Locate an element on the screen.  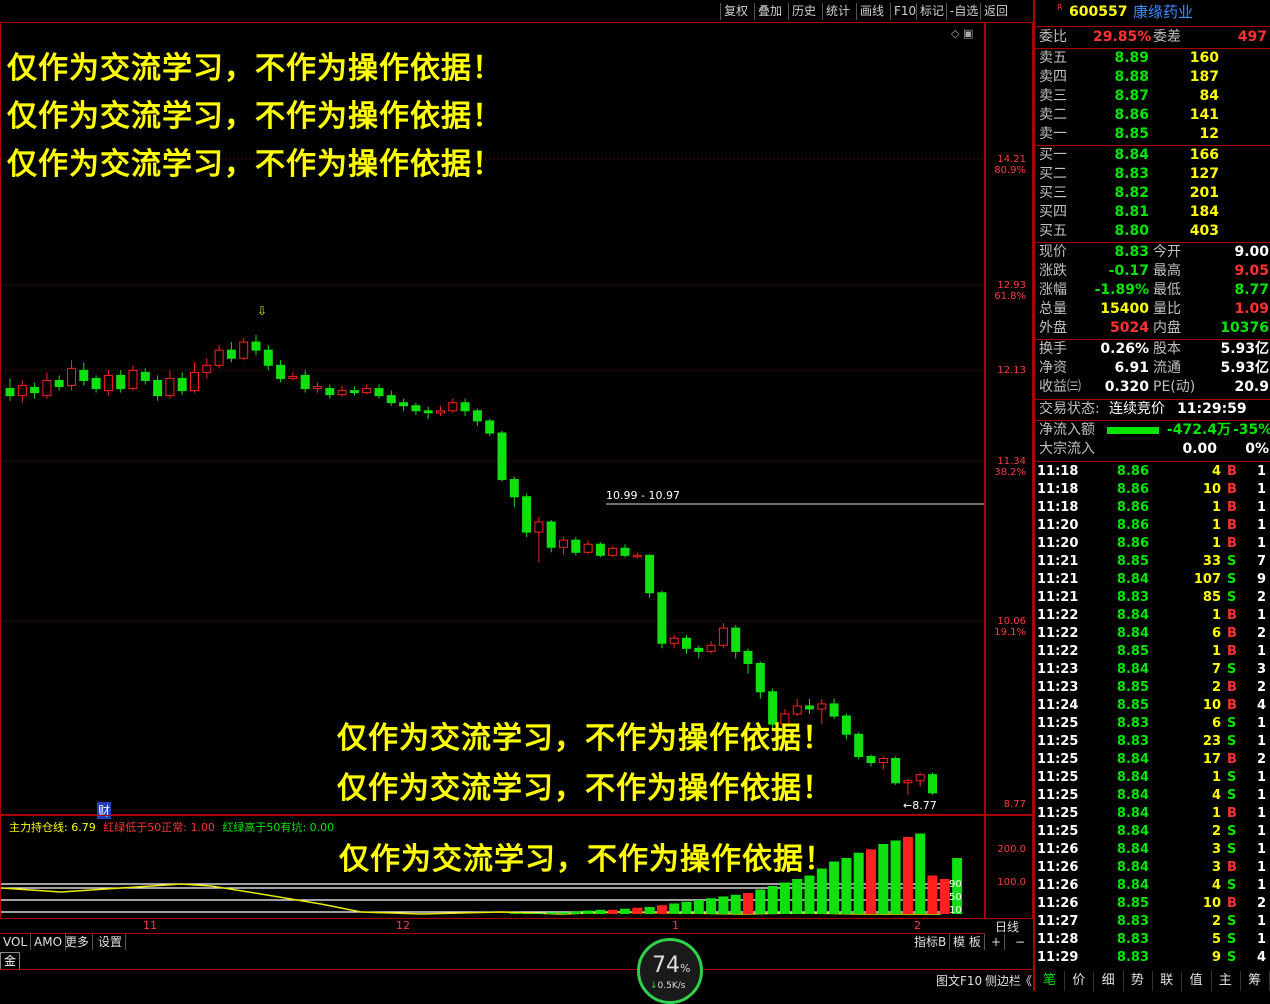
tab-vol: VOL is located at coordinates (16, 942).